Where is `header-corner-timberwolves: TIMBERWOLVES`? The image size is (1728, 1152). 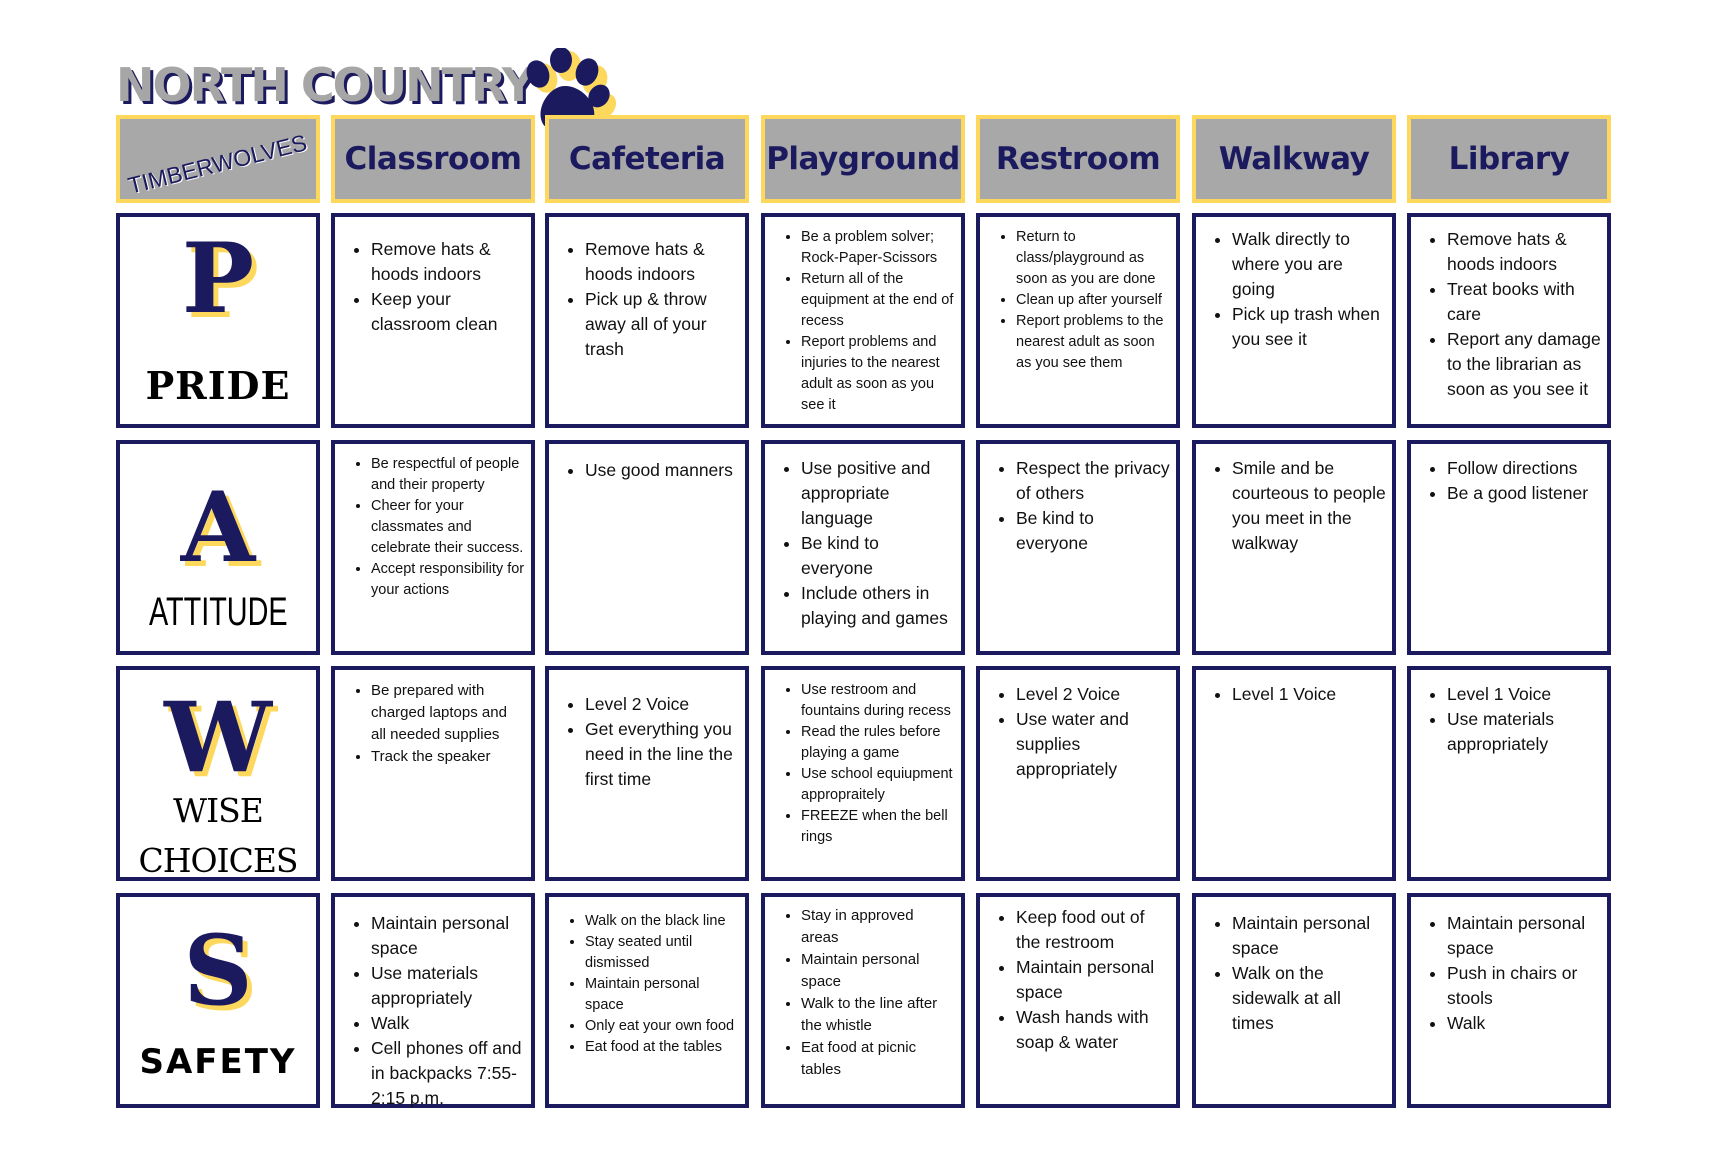 header-corner-timberwolves: TIMBERWOLVES is located at coordinates (218, 159).